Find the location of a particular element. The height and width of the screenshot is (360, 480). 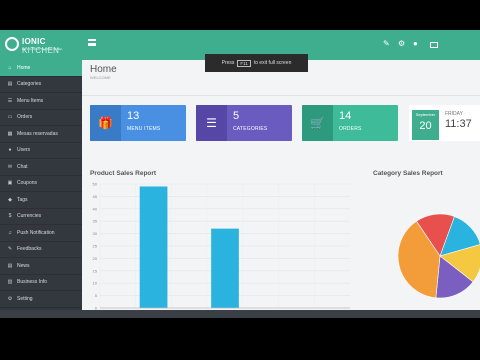

fullscreen-icon is located at coordinates (434, 45).